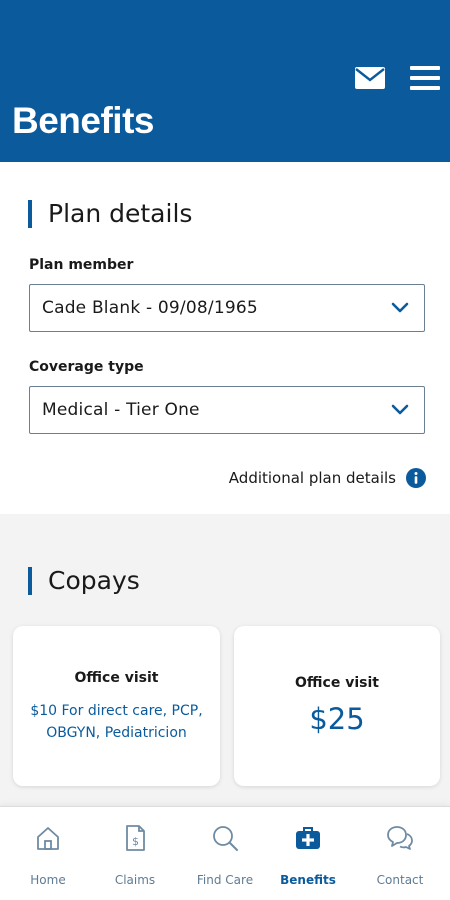  I want to click on copay-card-amount: $25, so click(337, 719).